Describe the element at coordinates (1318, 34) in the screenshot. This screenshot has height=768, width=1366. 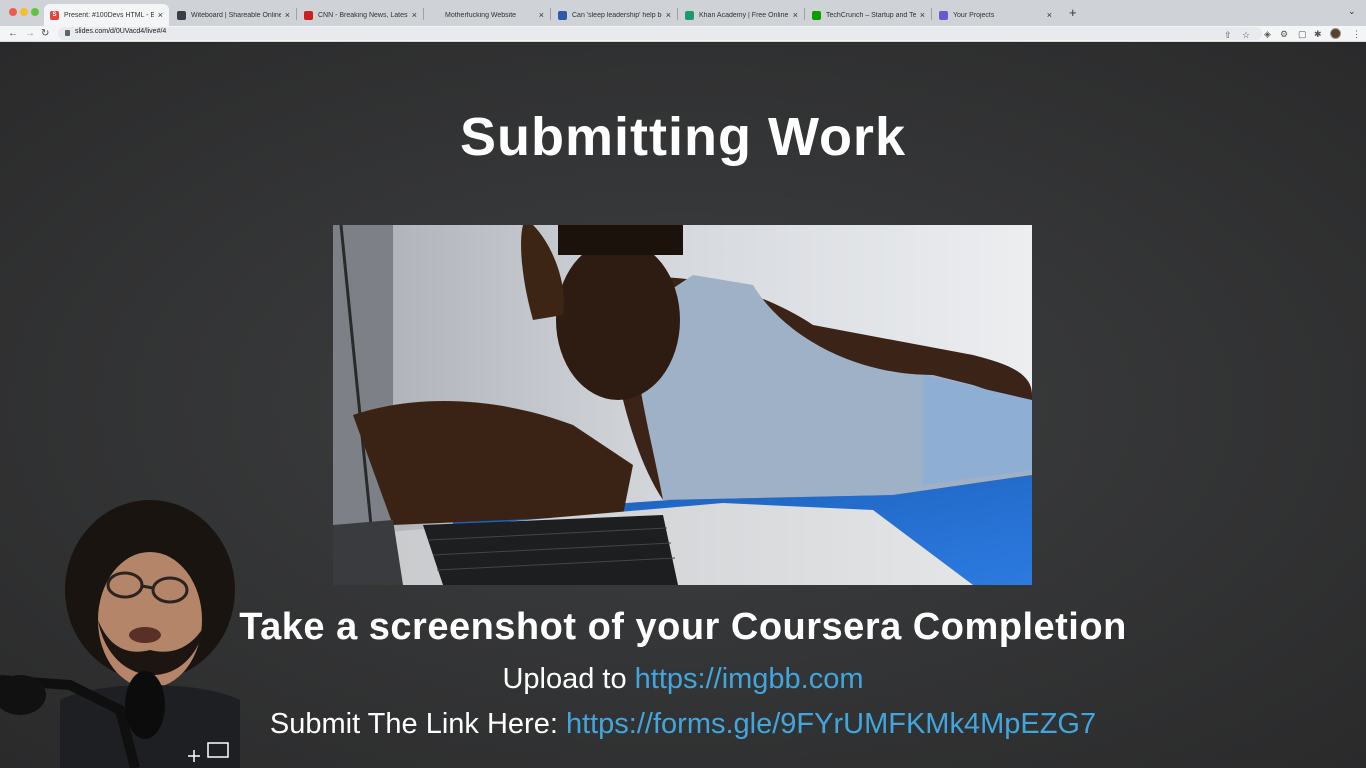
I see `puzzle-extensions-icon: ✱` at that location.